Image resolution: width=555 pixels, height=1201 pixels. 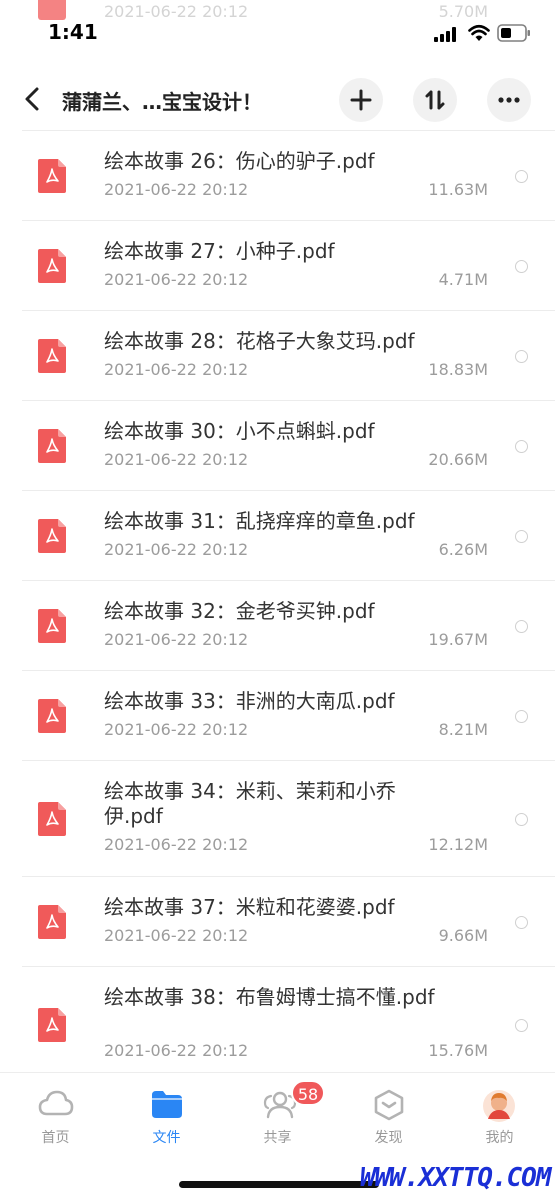 What do you see at coordinates (269, 997) in the screenshot?
I see `file-name: 绘本故事 38：布鲁姆博士搞不懂.pdf` at bounding box center [269, 997].